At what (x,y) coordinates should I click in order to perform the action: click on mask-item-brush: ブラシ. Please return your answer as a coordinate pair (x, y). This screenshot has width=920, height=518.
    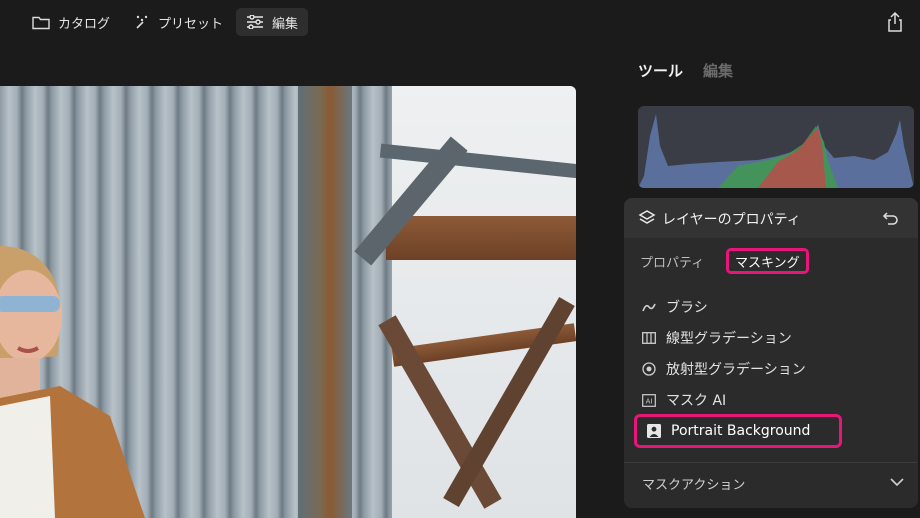
    Looking at the image, I should click on (675, 307).